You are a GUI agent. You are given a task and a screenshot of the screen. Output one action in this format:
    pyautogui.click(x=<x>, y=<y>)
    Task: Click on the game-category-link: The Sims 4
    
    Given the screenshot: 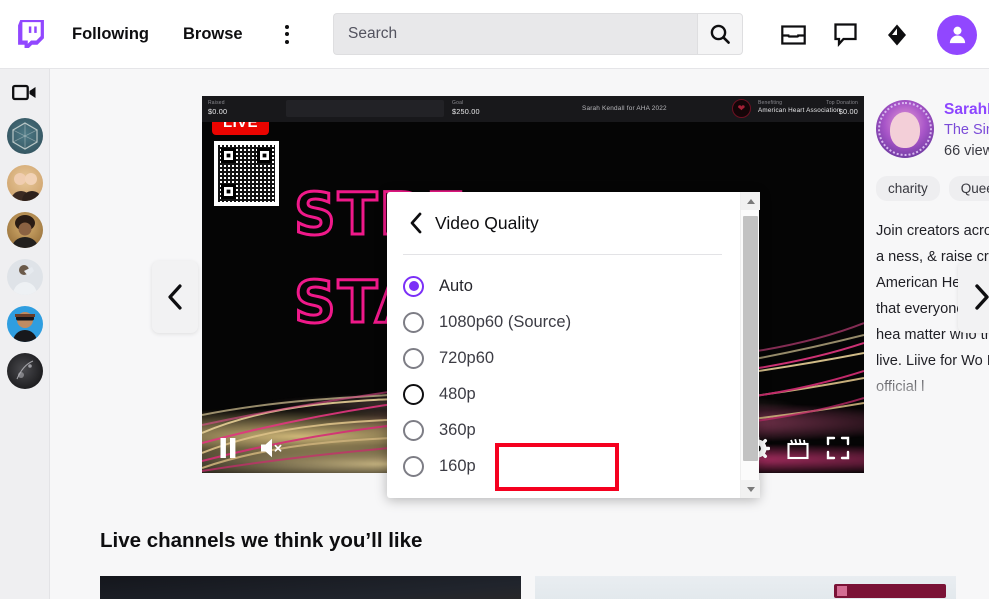 What is the action you would take?
    pyautogui.click(x=966, y=130)
    